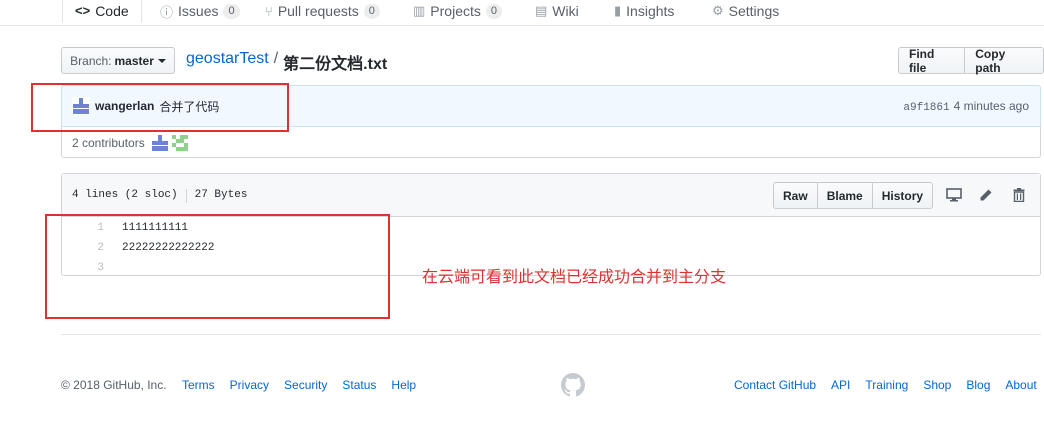 Image resolution: width=1044 pixels, height=440 pixels. I want to click on file-nav-buttons: Find file Copy path, so click(971, 61).